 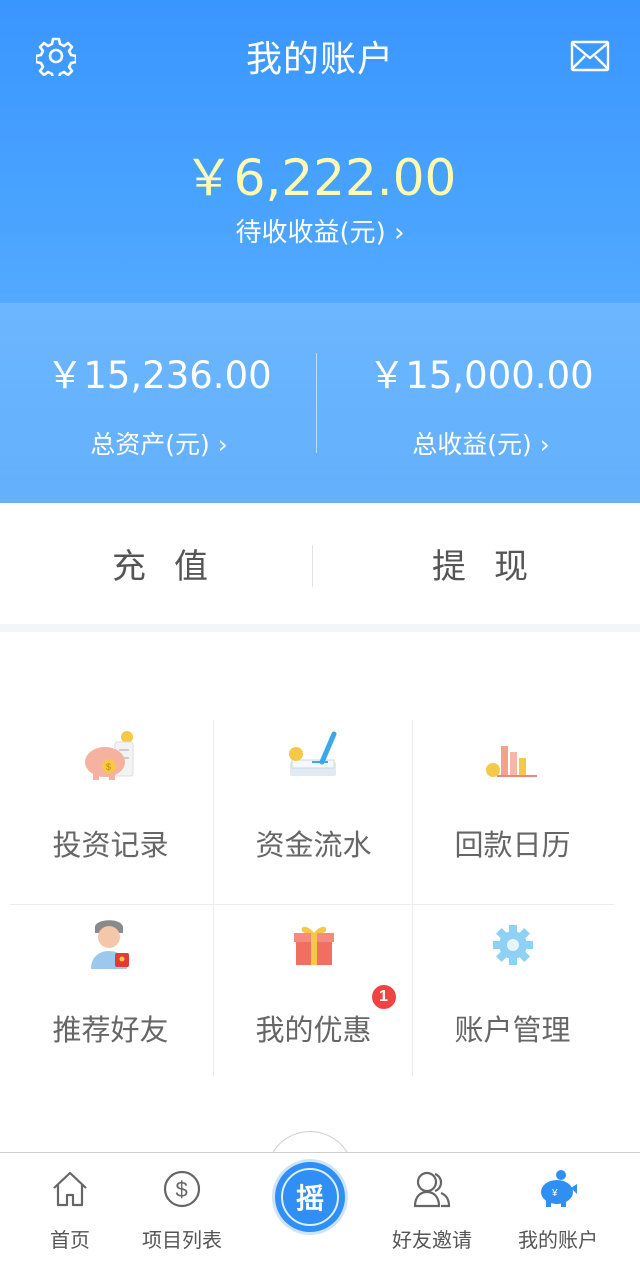 What do you see at coordinates (70, 1240) in the screenshot?
I see `tab-label: 首页` at bounding box center [70, 1240].